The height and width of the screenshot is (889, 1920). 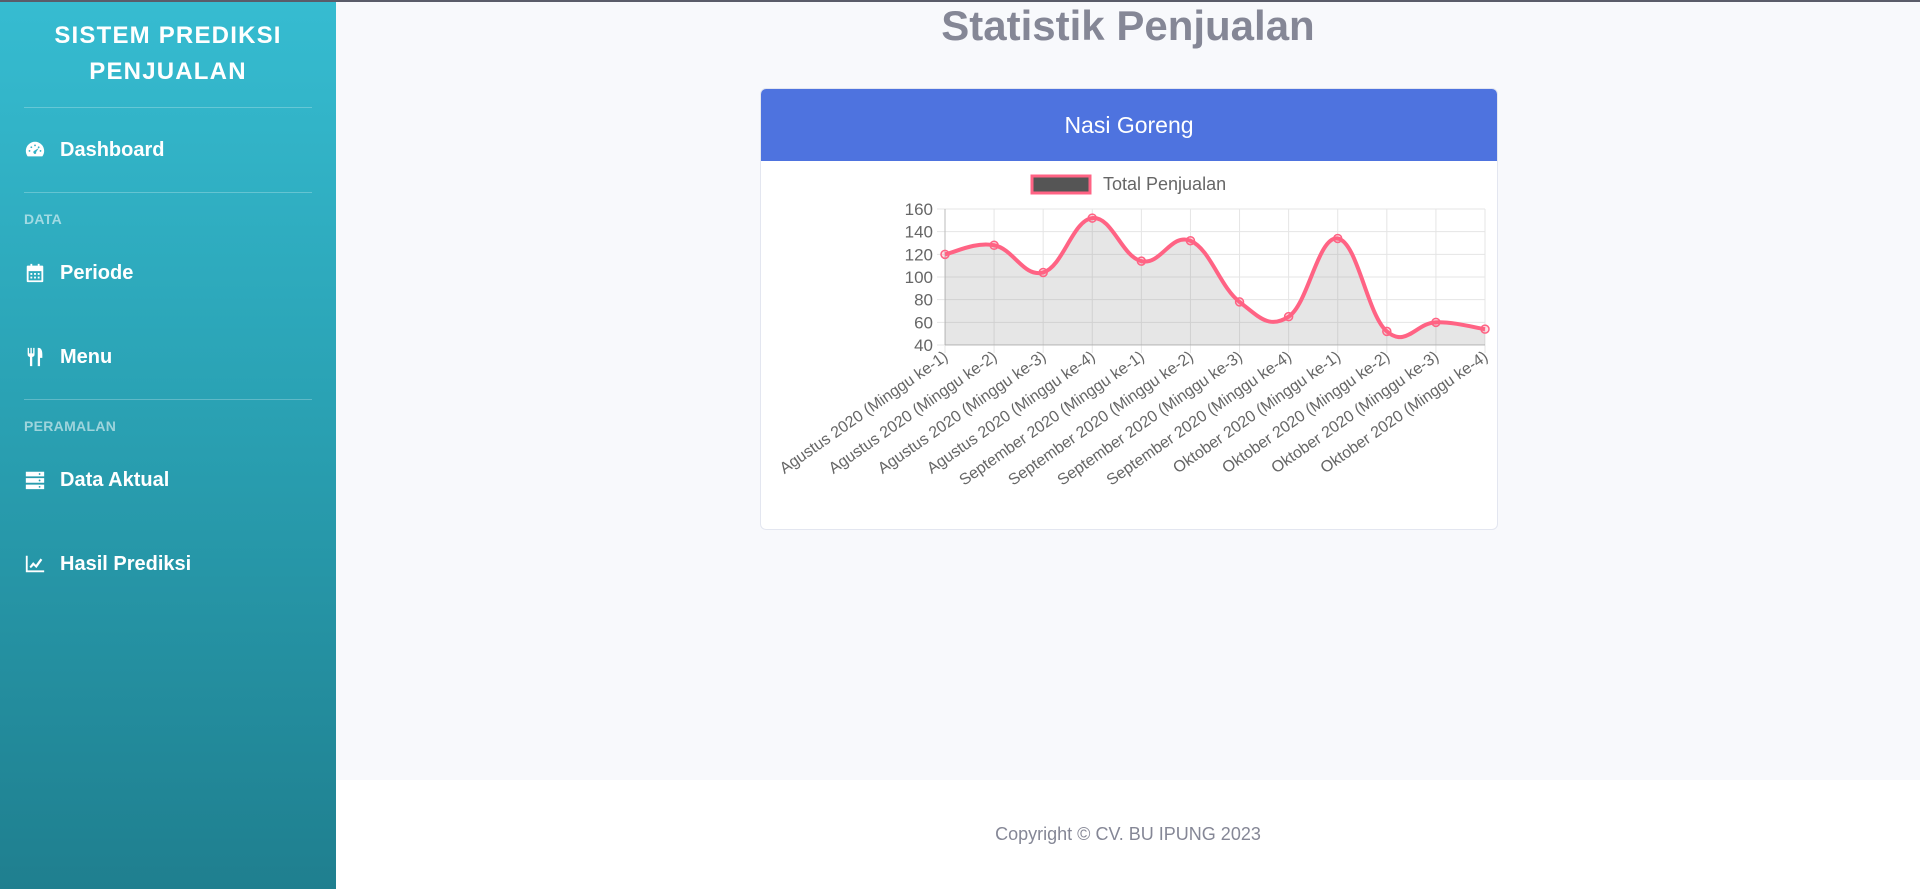 I want to click on page-title: Statistik Penjualan, so click(x=1128, y=25).